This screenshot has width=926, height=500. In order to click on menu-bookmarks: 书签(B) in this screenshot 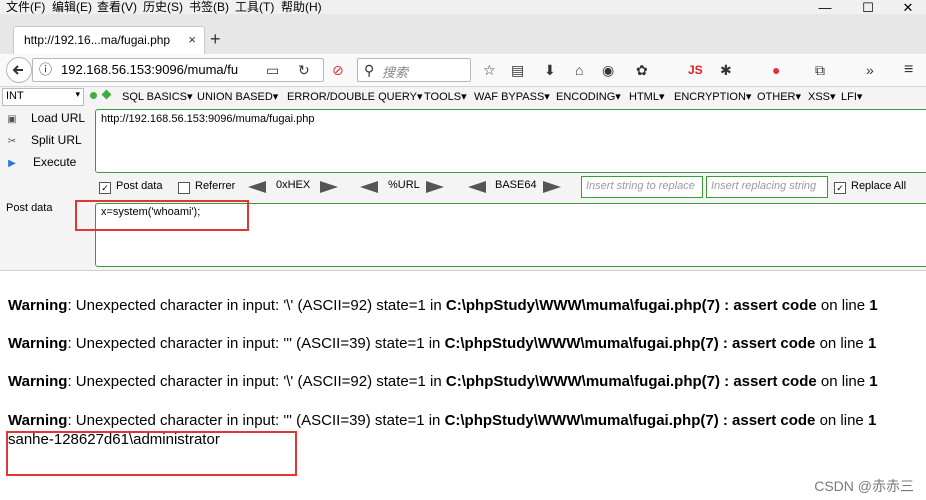, I will do `click(209, 7)`.